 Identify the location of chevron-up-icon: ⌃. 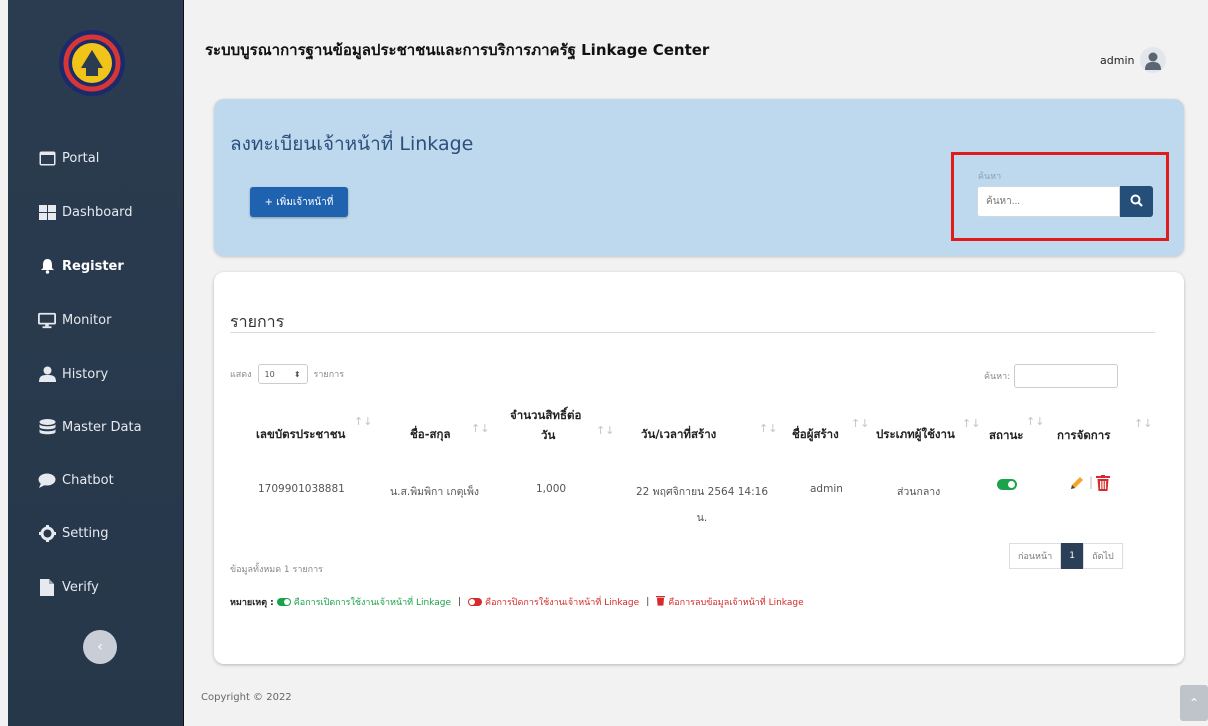
(1194, 703).